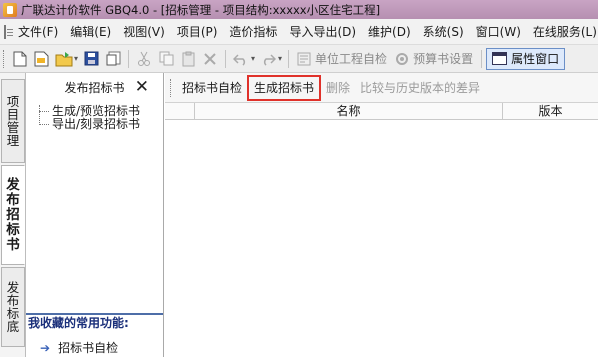 This screenshot has width=598, height=357. I want to click on tender-table-header: 名称 版本, so click(381, 111).